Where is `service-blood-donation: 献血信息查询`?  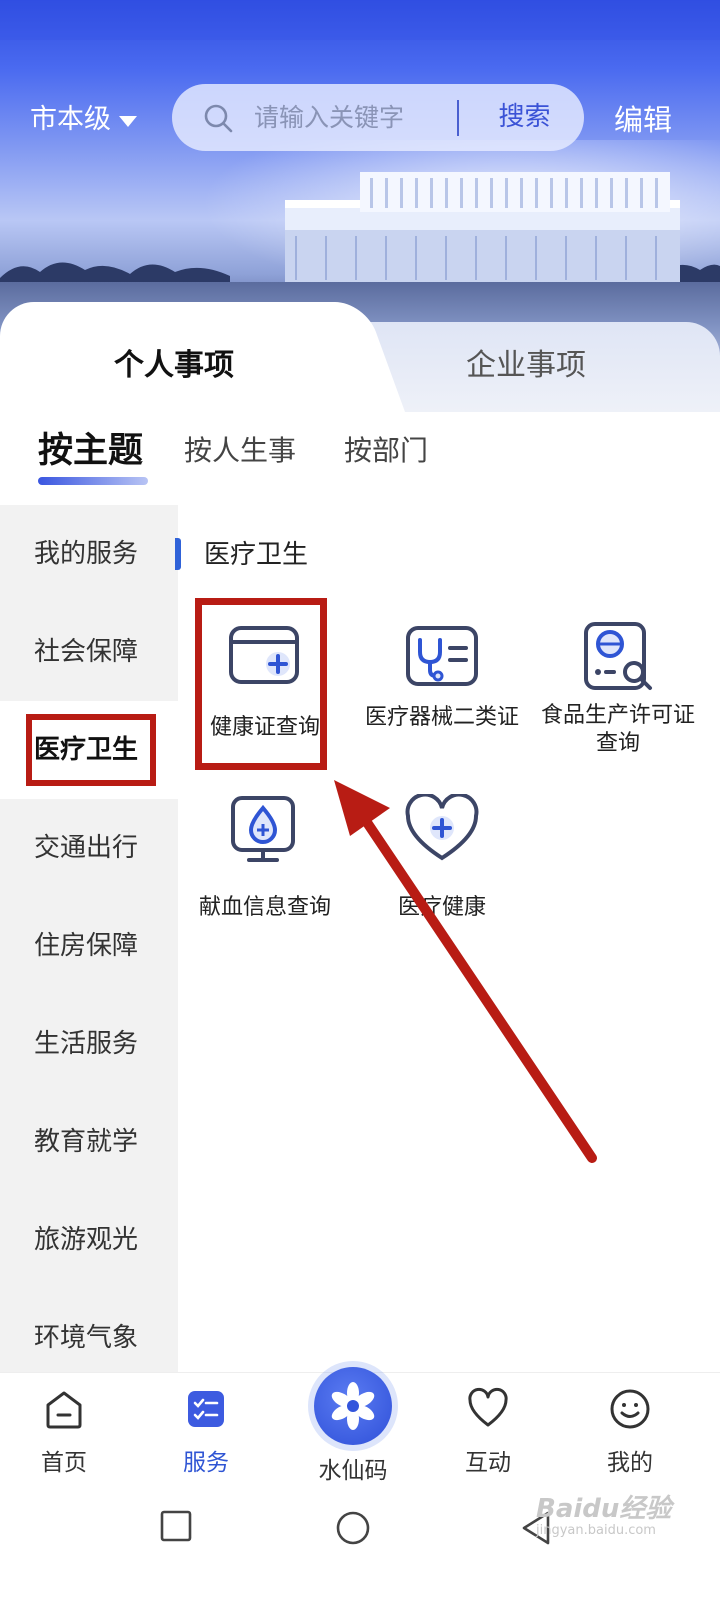
service-blood-donation: 献血信息查询 is located at coordinates (265, 858).